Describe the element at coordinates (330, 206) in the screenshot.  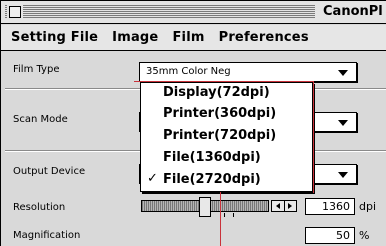
I see `resolution-field: 1360` at that location.